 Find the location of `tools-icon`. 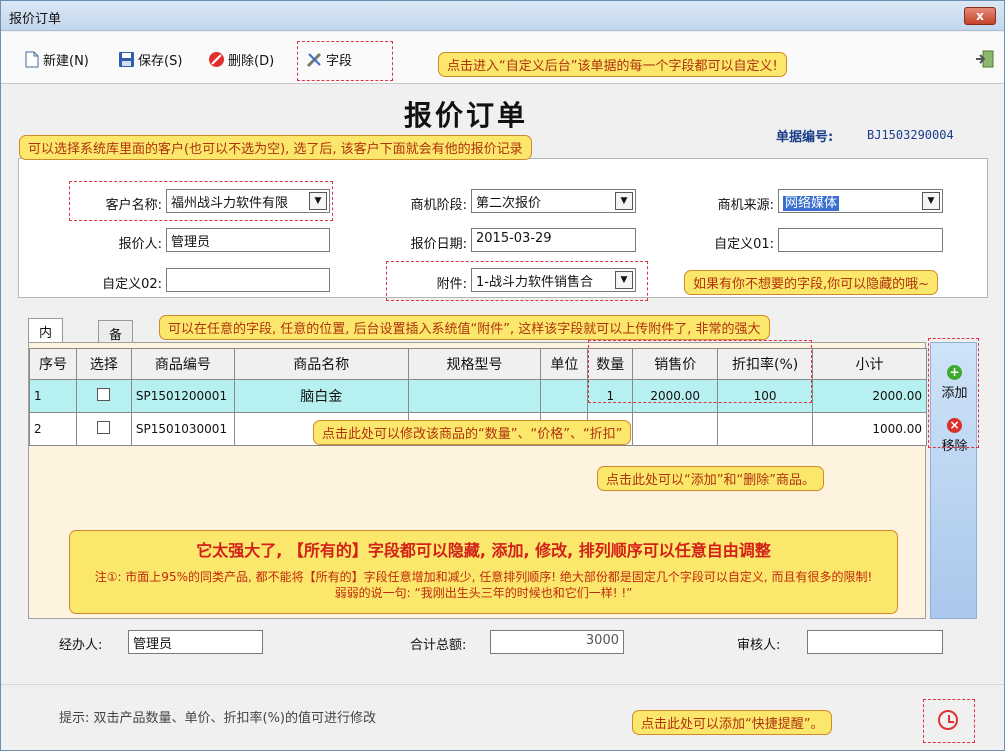

tools-icon is located at coordinates (314, 59).